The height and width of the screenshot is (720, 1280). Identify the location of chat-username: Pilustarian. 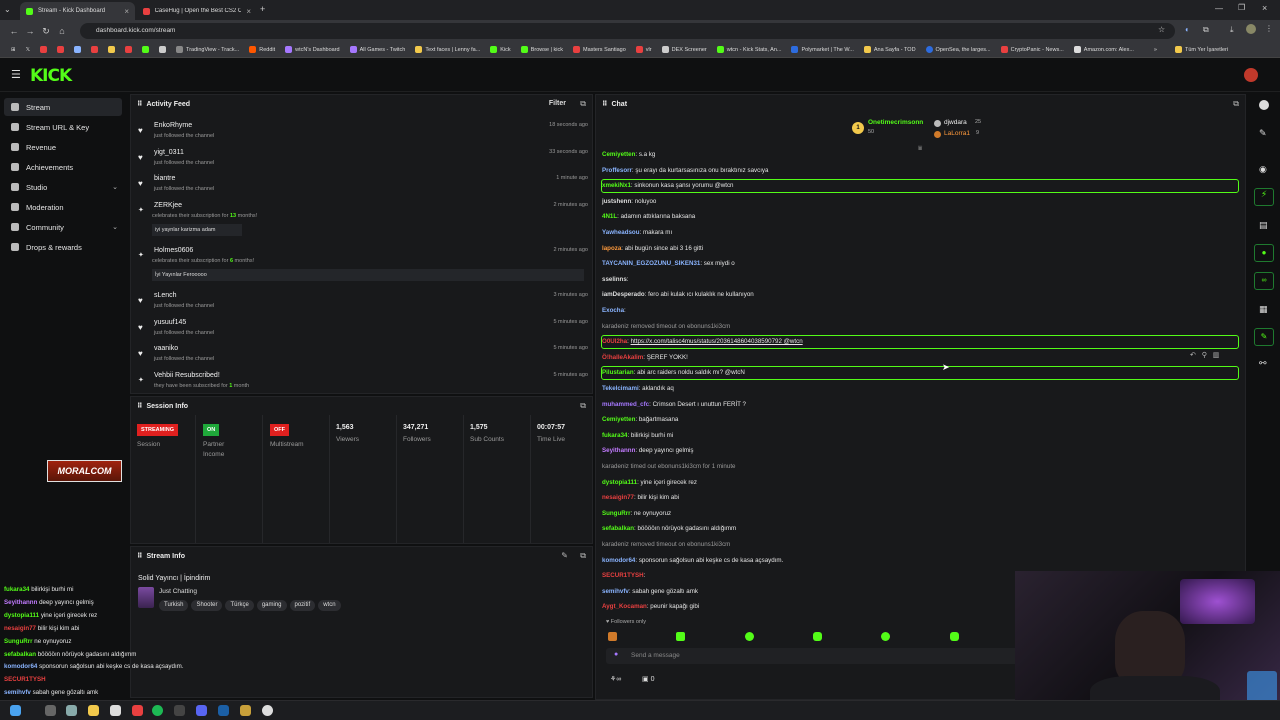
(618, 372).